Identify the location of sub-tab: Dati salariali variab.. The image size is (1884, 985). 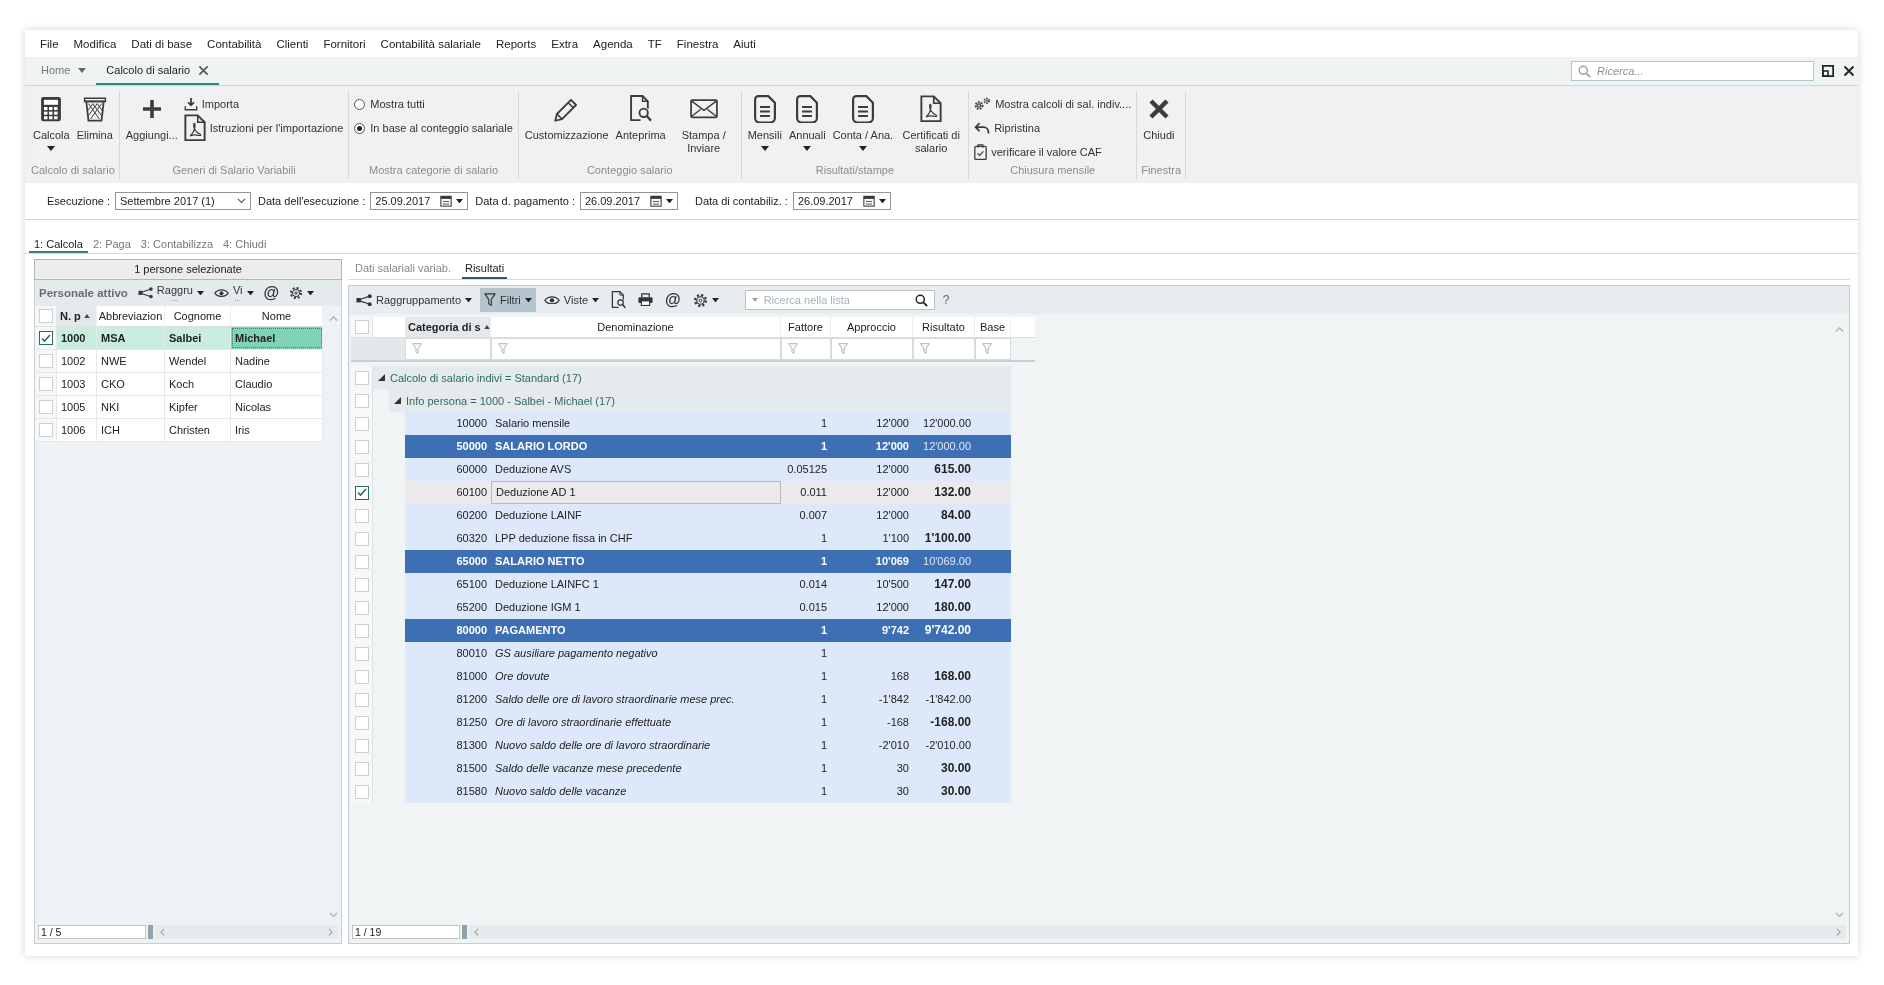
(403, 269).